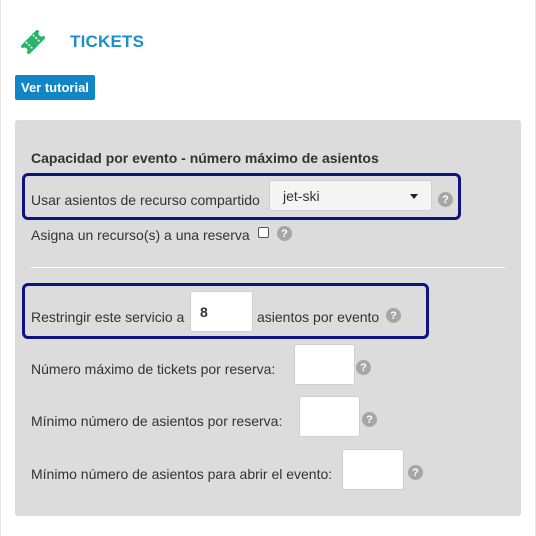  What do you see at coordinates (414, 196) in the screenshot?
I see `chevron-down-icon` at bounding box center [414, 196].